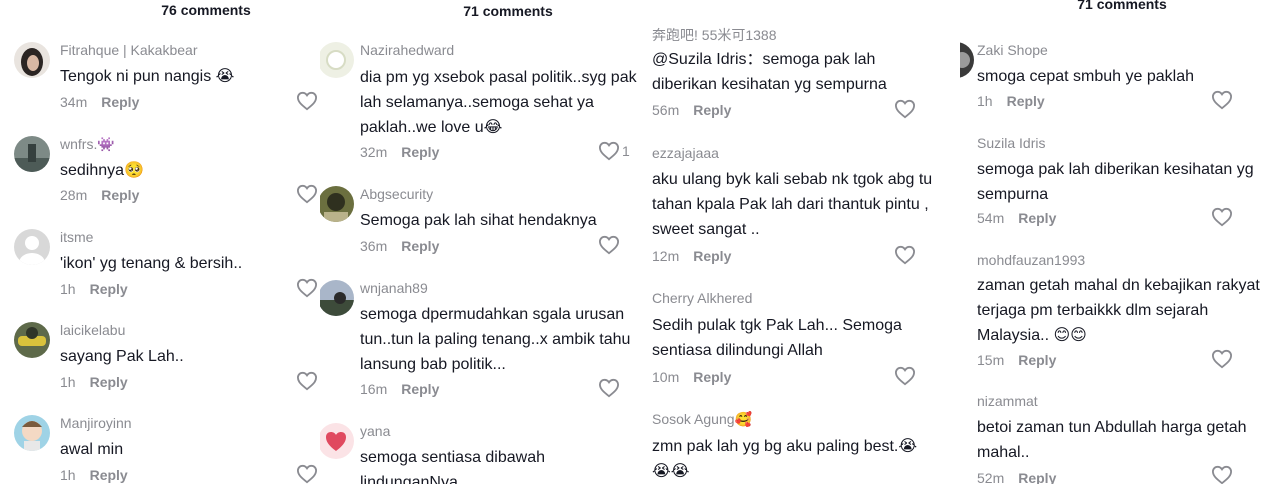  What do you see at coordinates (87, 144) in the screenshot?
I see `comment-username: wnfrs.👾` at bounding box center [87, 144].